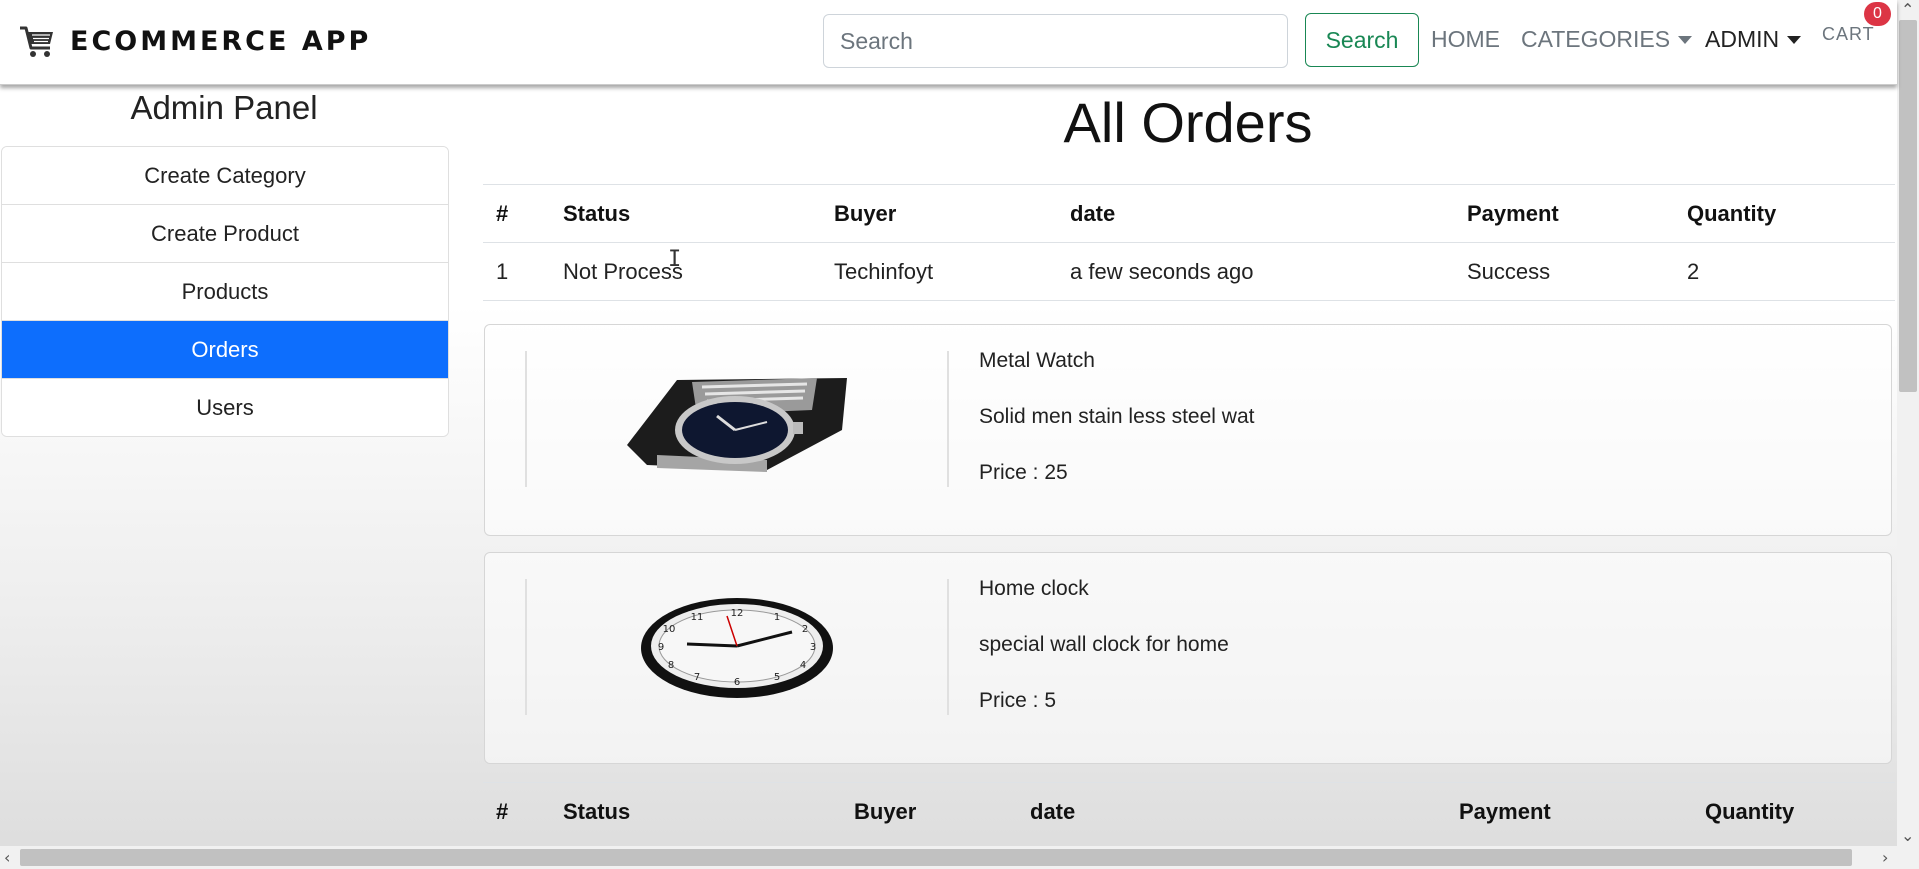 This screenshot has width=1919, height=869. What do you see at coordinates (1018, 700) in the screenshot?
I see `product-price: Price : 5` at bounding box center [1018, 700].